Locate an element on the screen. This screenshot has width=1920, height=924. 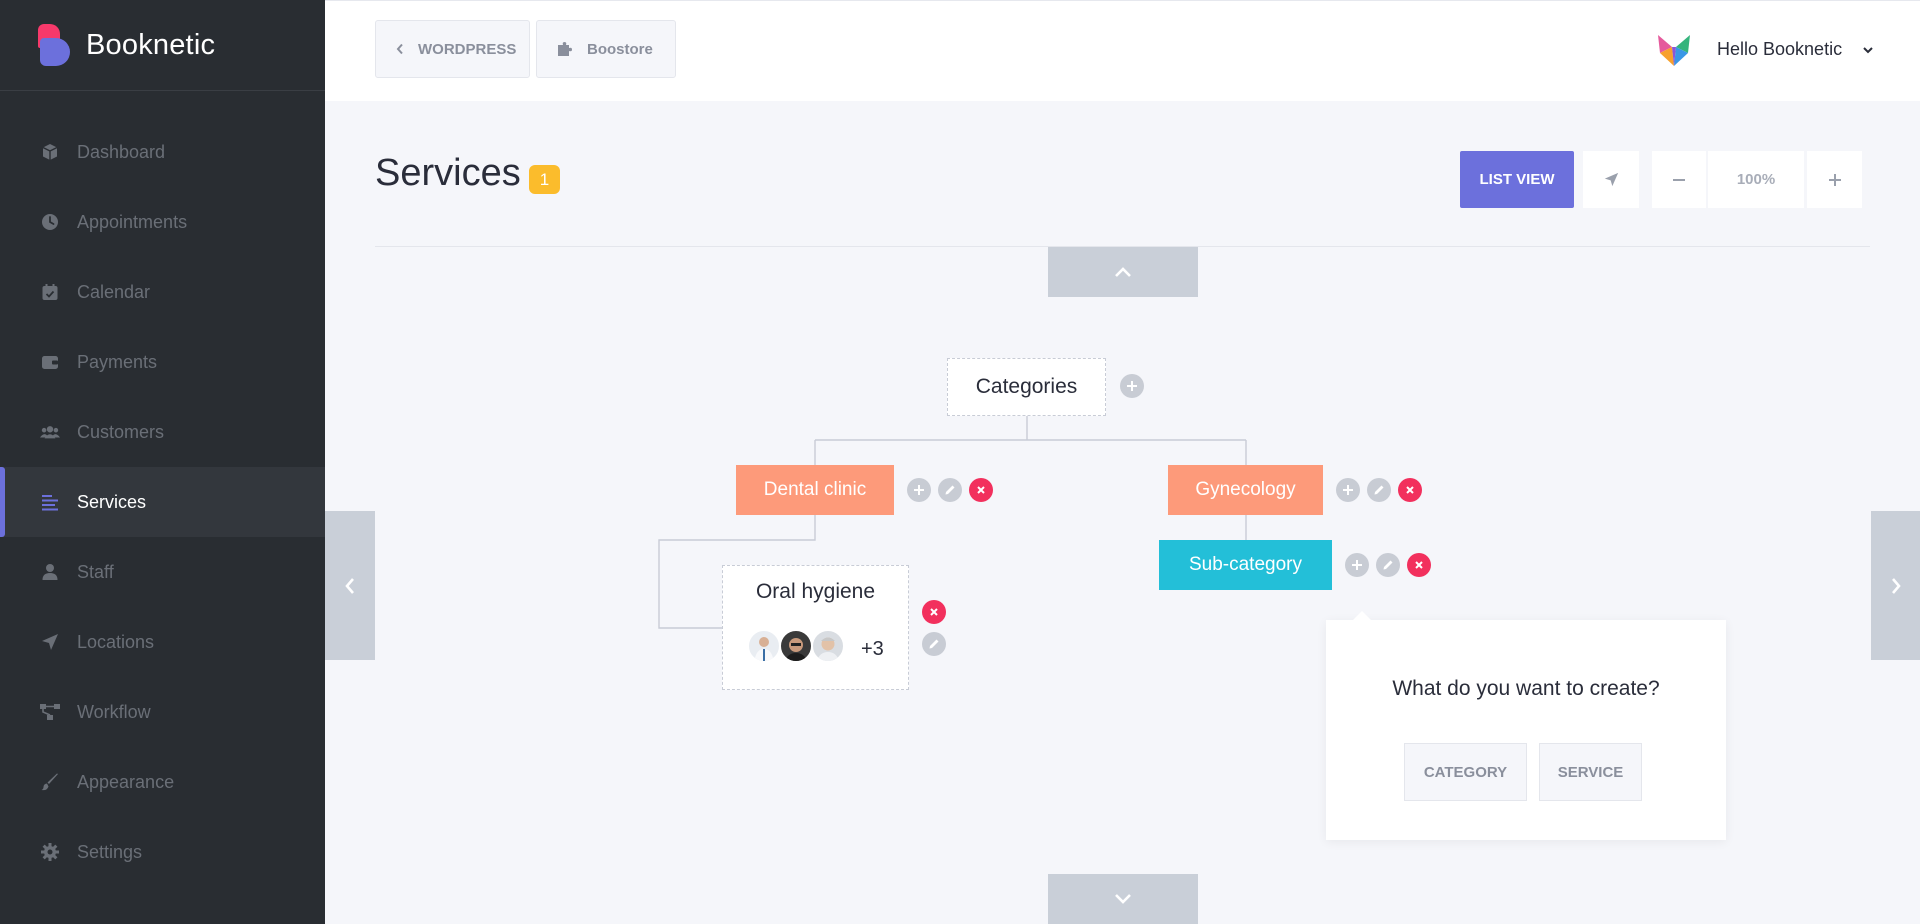
locate-button is located at coordinates (1611, 179).